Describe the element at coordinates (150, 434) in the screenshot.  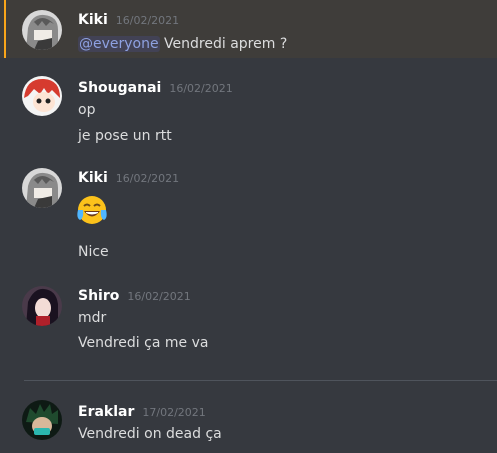
I see `message-text: Vendredi on dead ça` at that location.